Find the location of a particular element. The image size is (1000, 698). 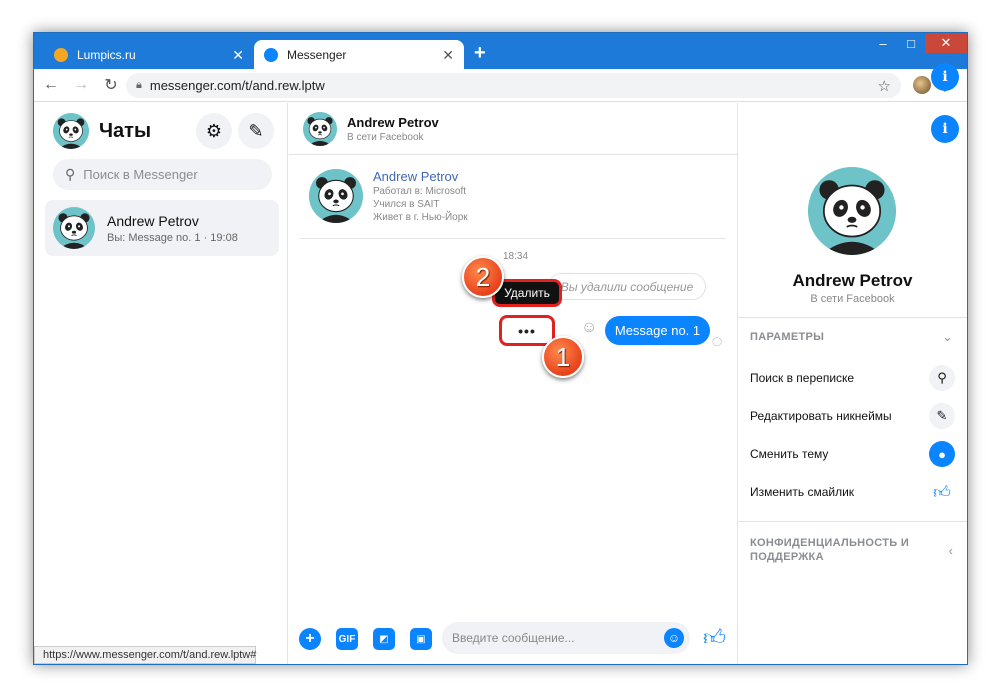

search-input: ⚲ Поиск в Messenger is located at coordinates (162, 174).